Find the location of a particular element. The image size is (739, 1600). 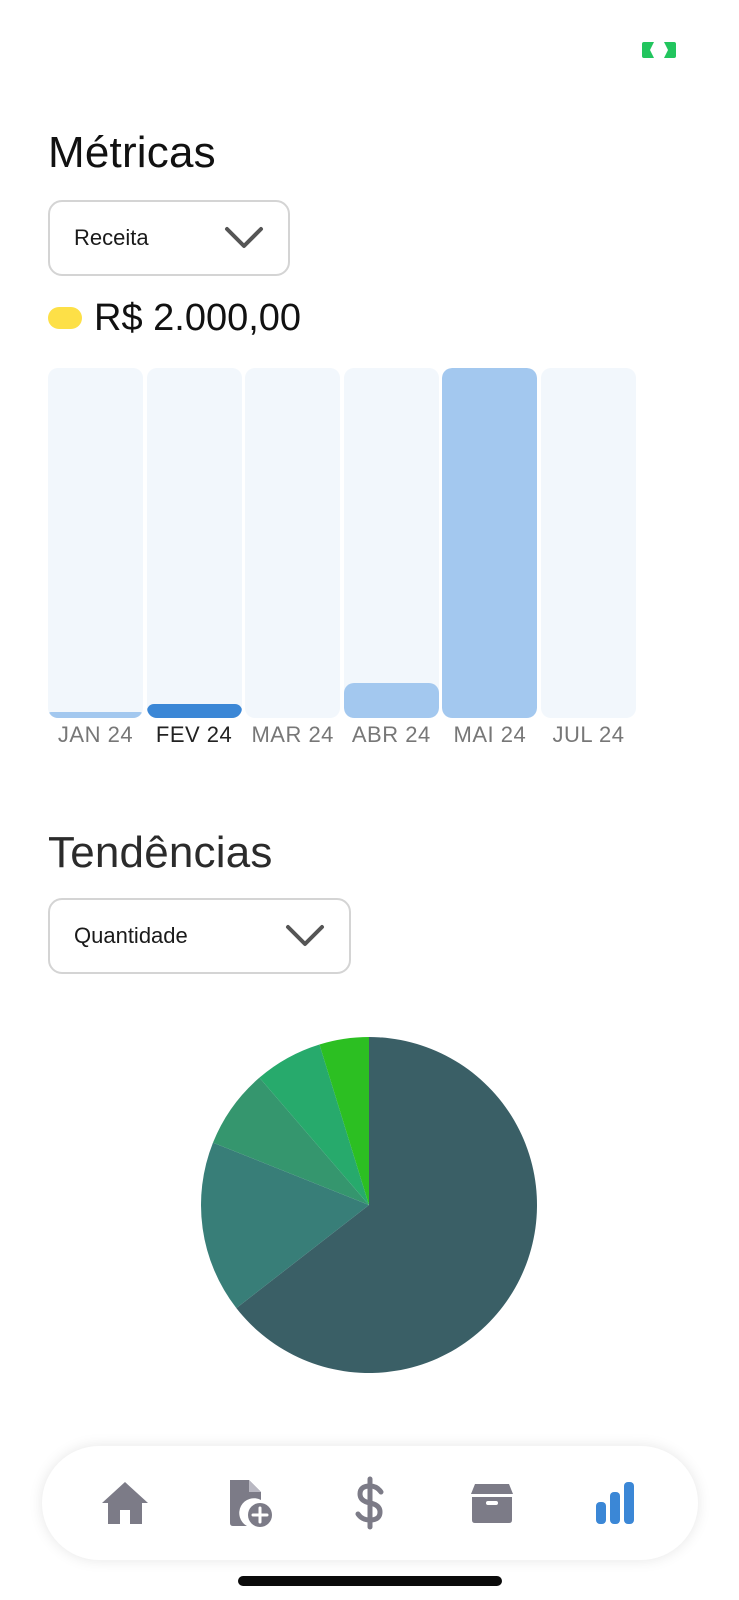

month-label: ABR 24 is located at coordinates (391, 734).